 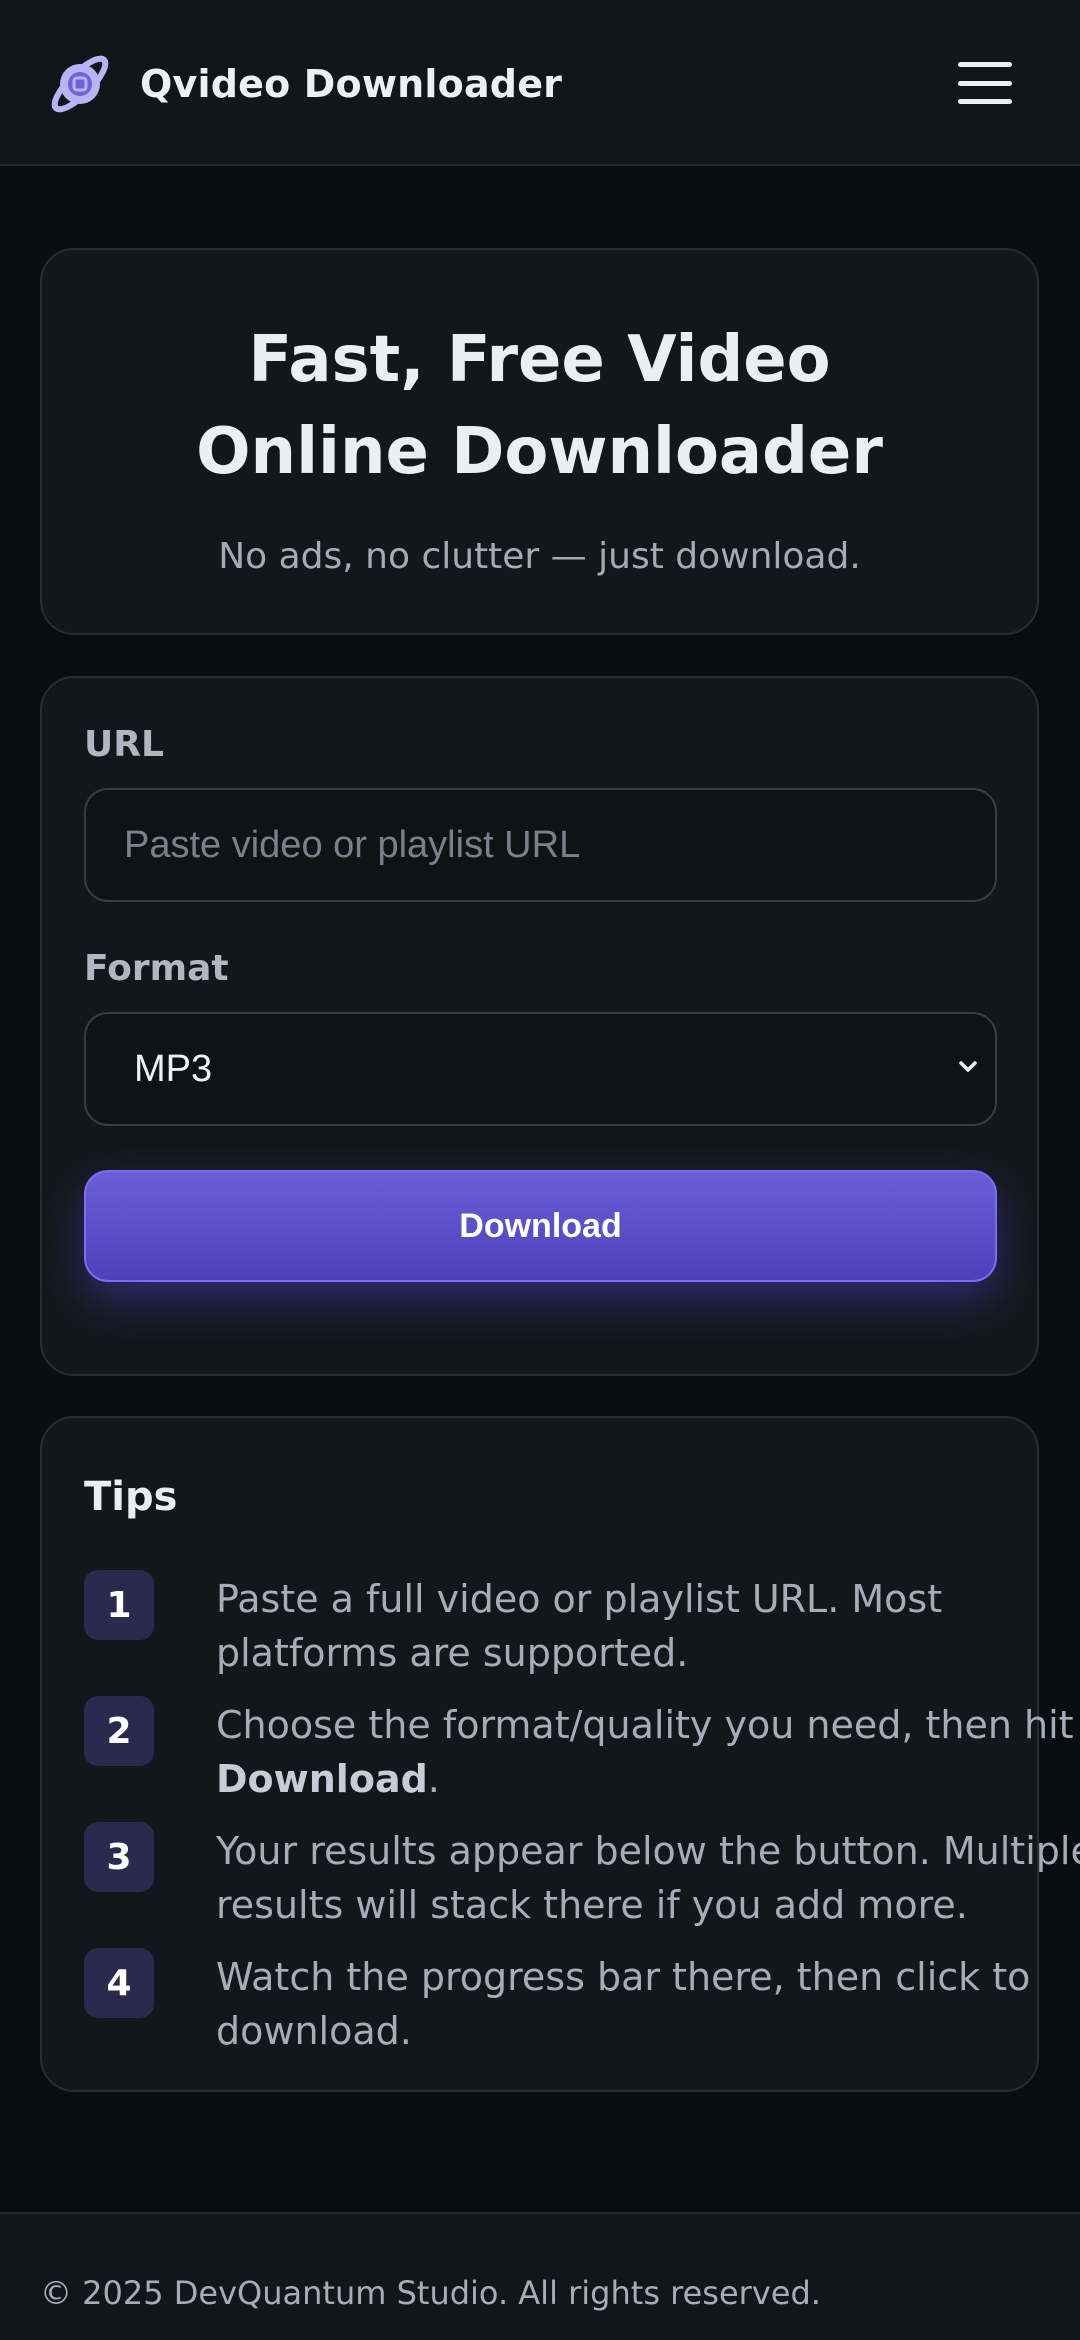 What do you see at coordinates (124, 744) in the screenshot?
I see `url-label: URL` at bounding box center [124, 744].